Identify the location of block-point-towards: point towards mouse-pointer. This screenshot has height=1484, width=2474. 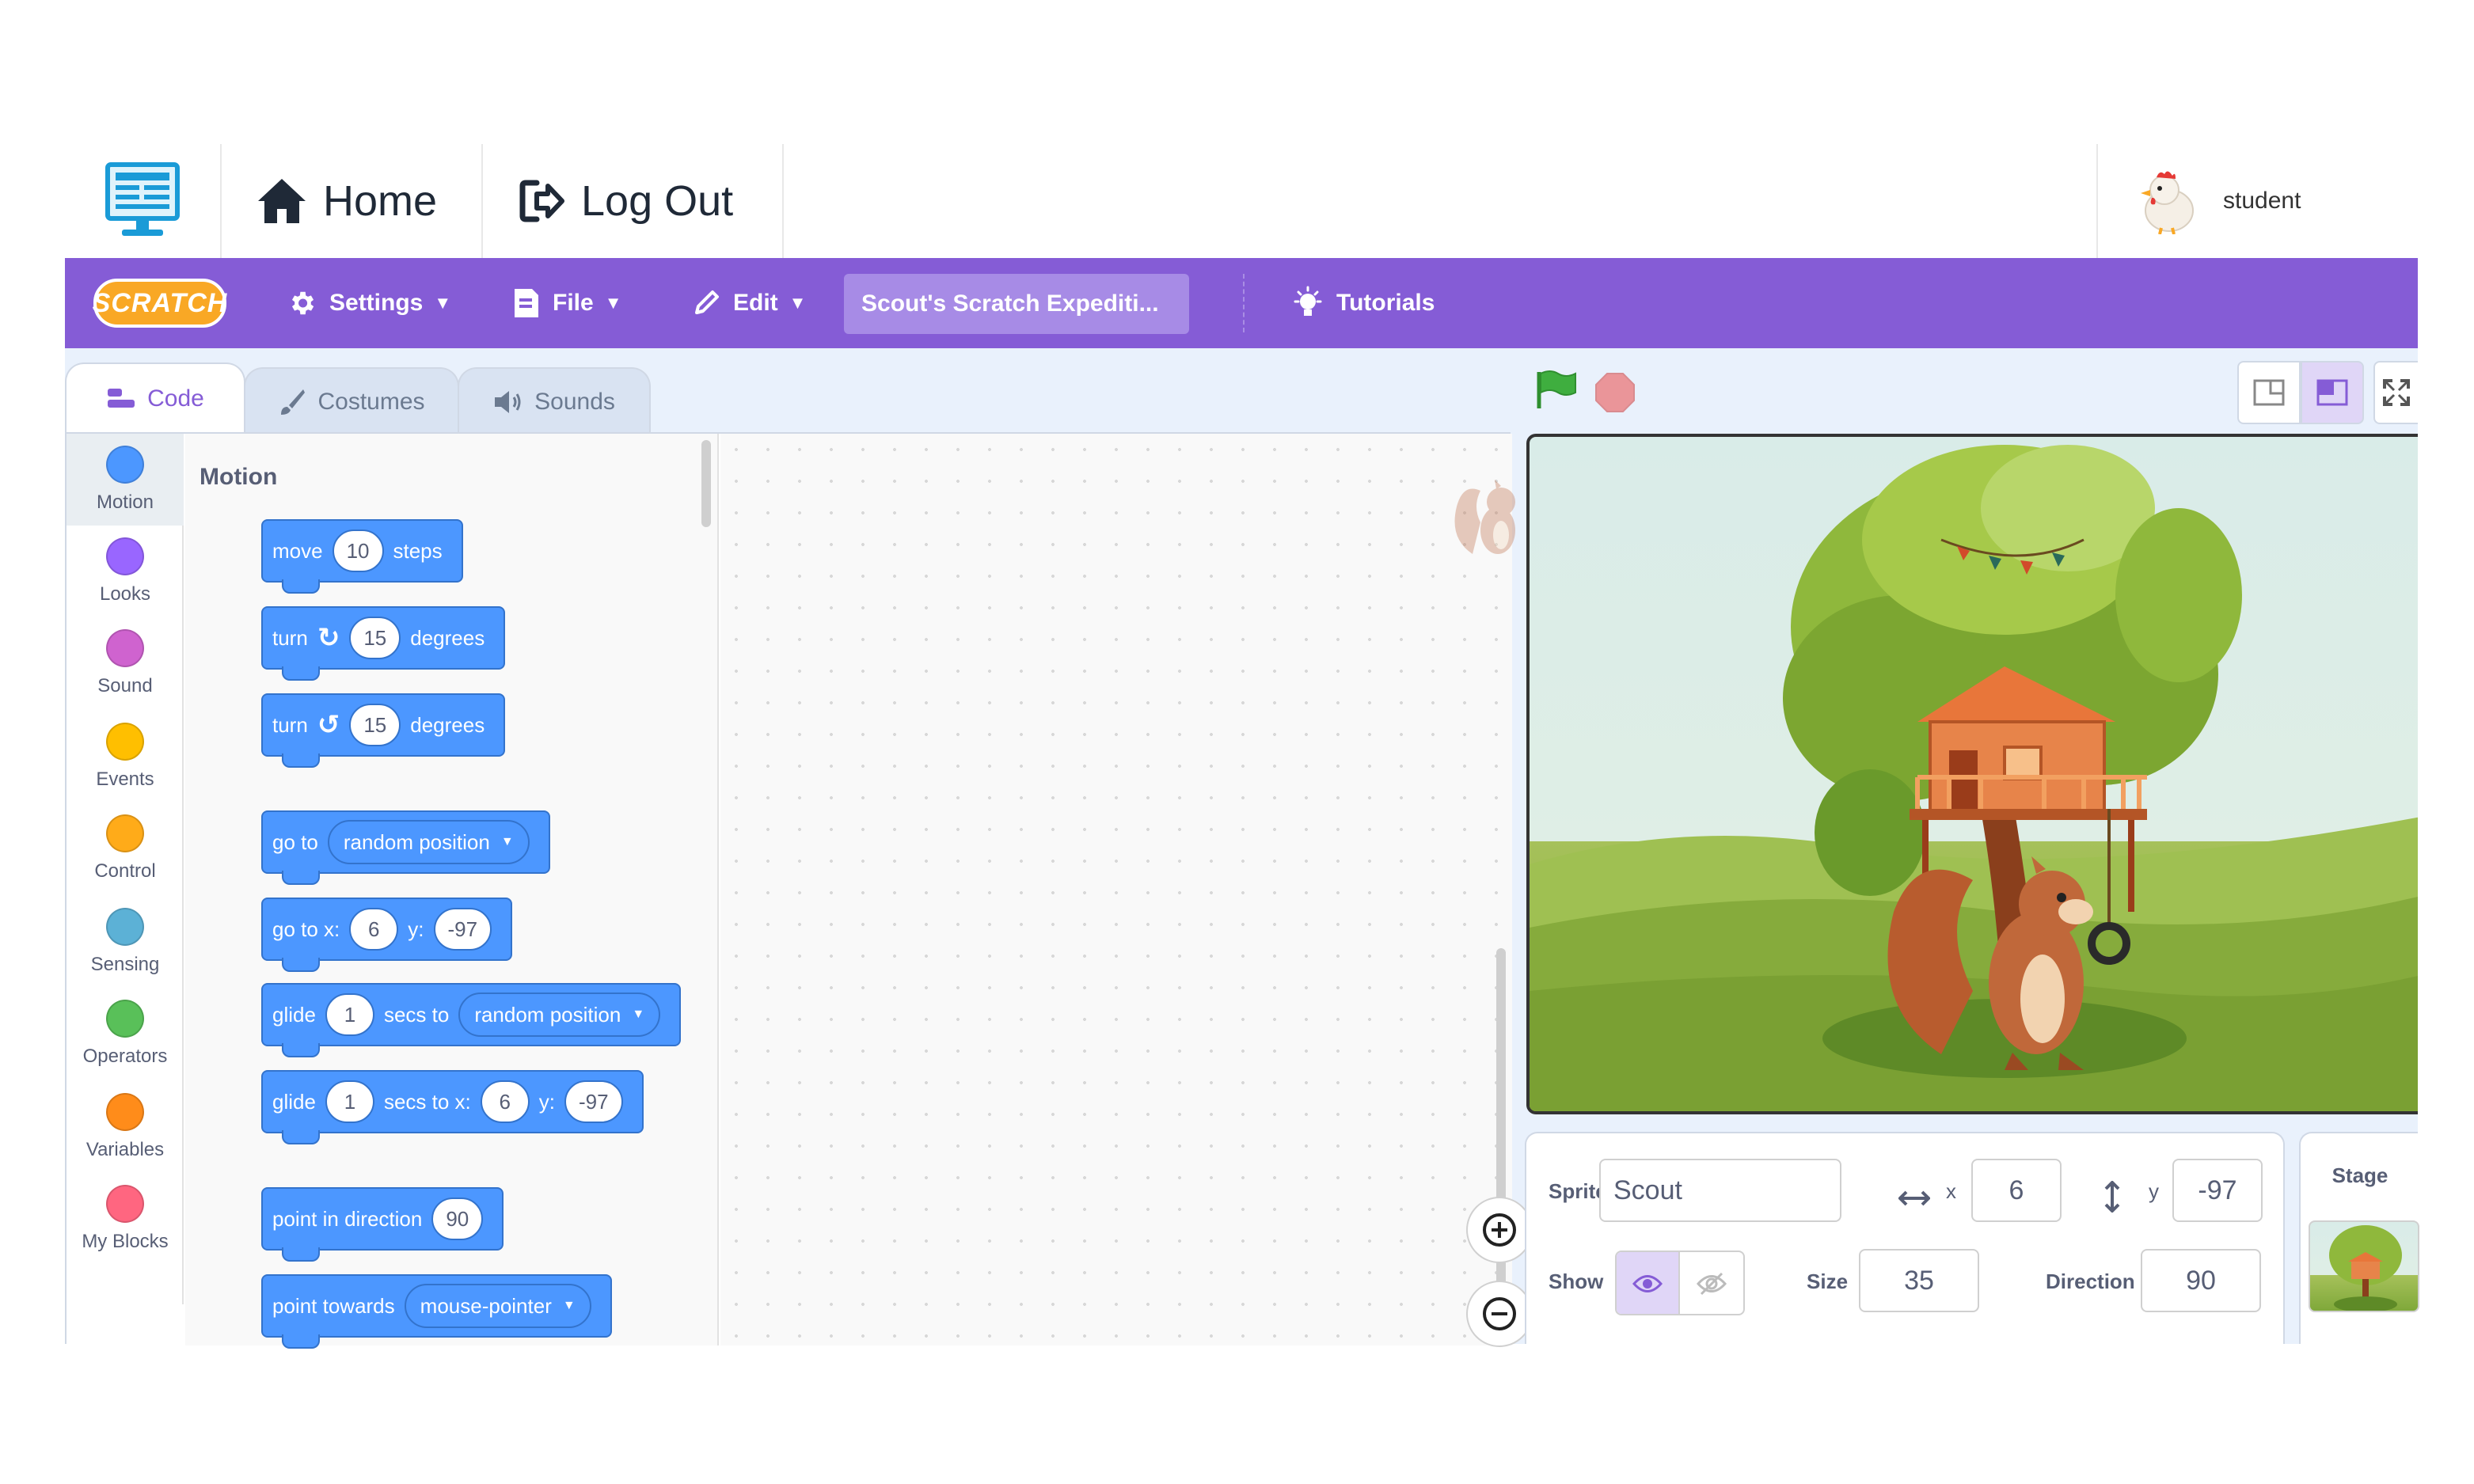
(437, 1311).